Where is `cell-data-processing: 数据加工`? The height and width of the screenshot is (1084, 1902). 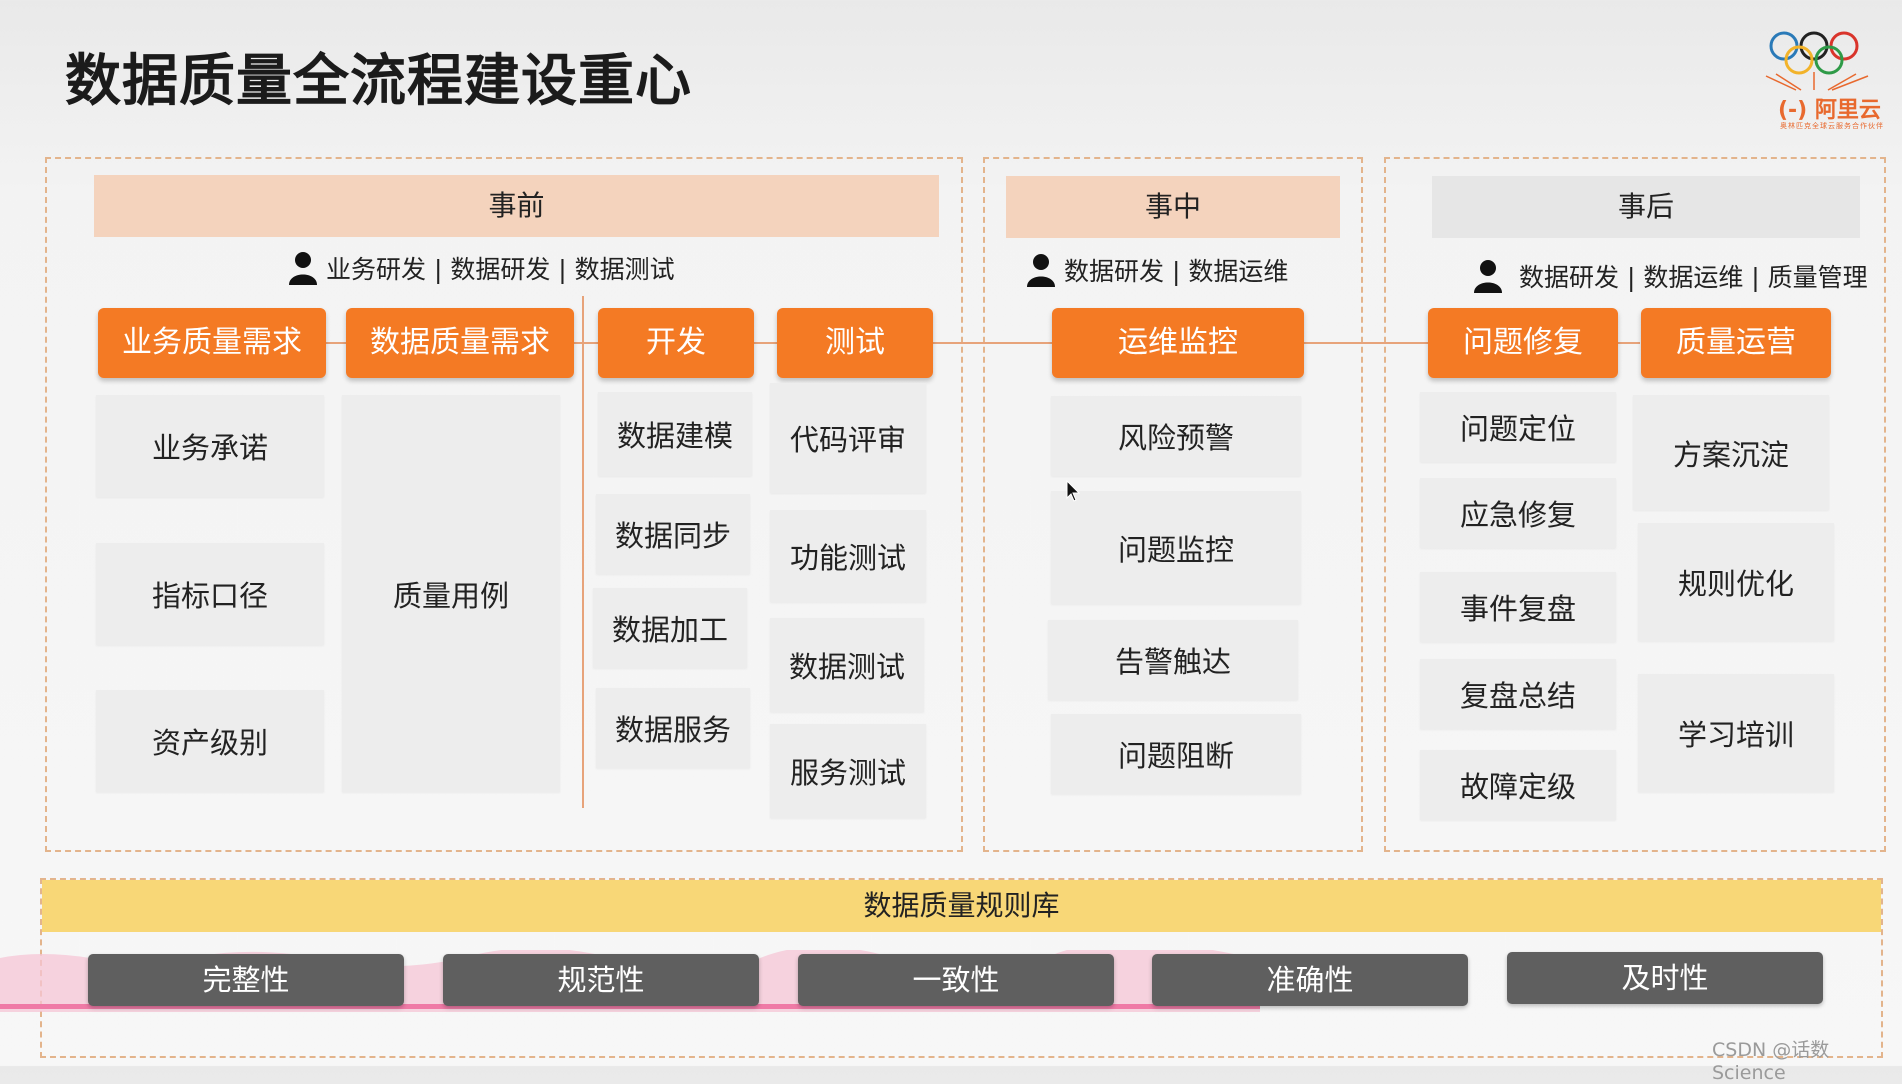
cell-data-processing: 数据加工 is located at coordinates (670, 628).